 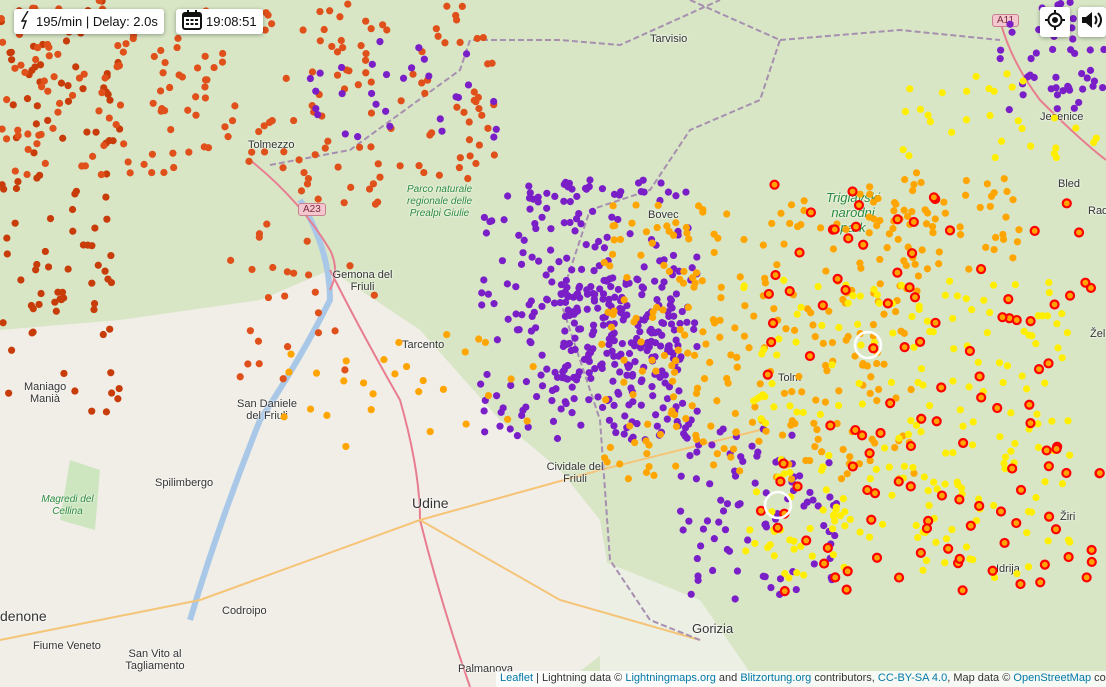 I want to click on osm-link: OpenStreetMap, so click(x=1052, y=678).